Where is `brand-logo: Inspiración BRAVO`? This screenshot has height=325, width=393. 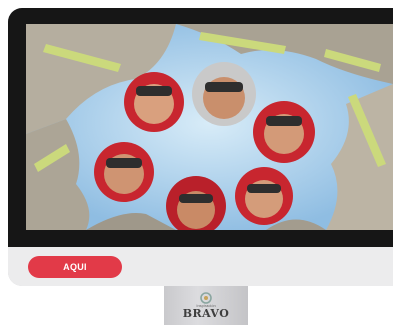 brand-logo: Inspiración BRAVO is located at coordinates (206, 308).